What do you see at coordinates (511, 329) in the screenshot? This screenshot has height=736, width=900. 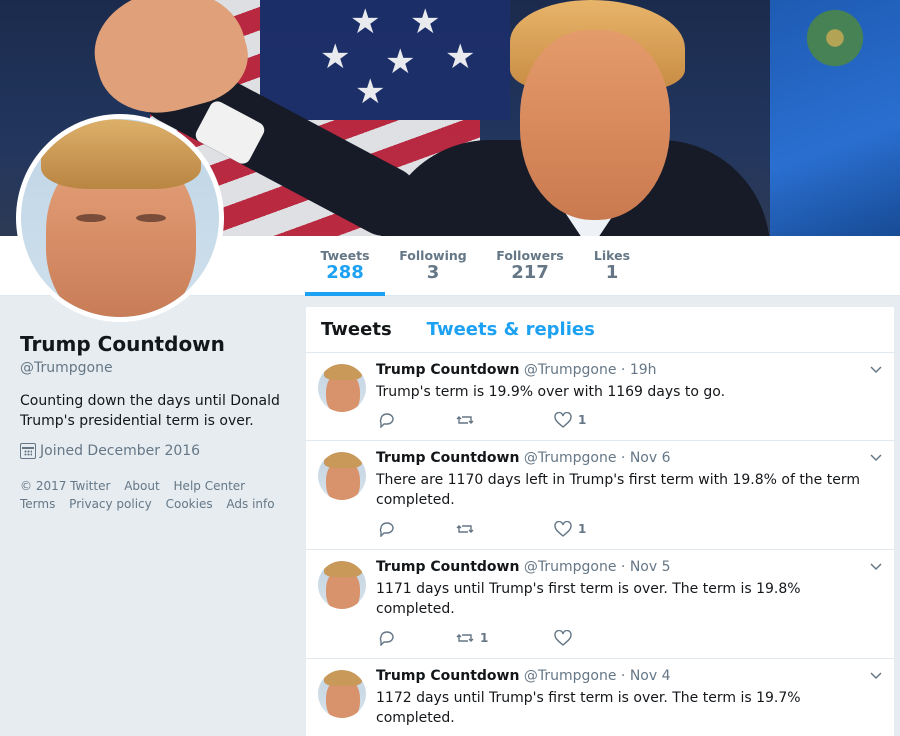 I see `tab-tweets-replies: Tweets & replies` at bounding box center [511, 329].